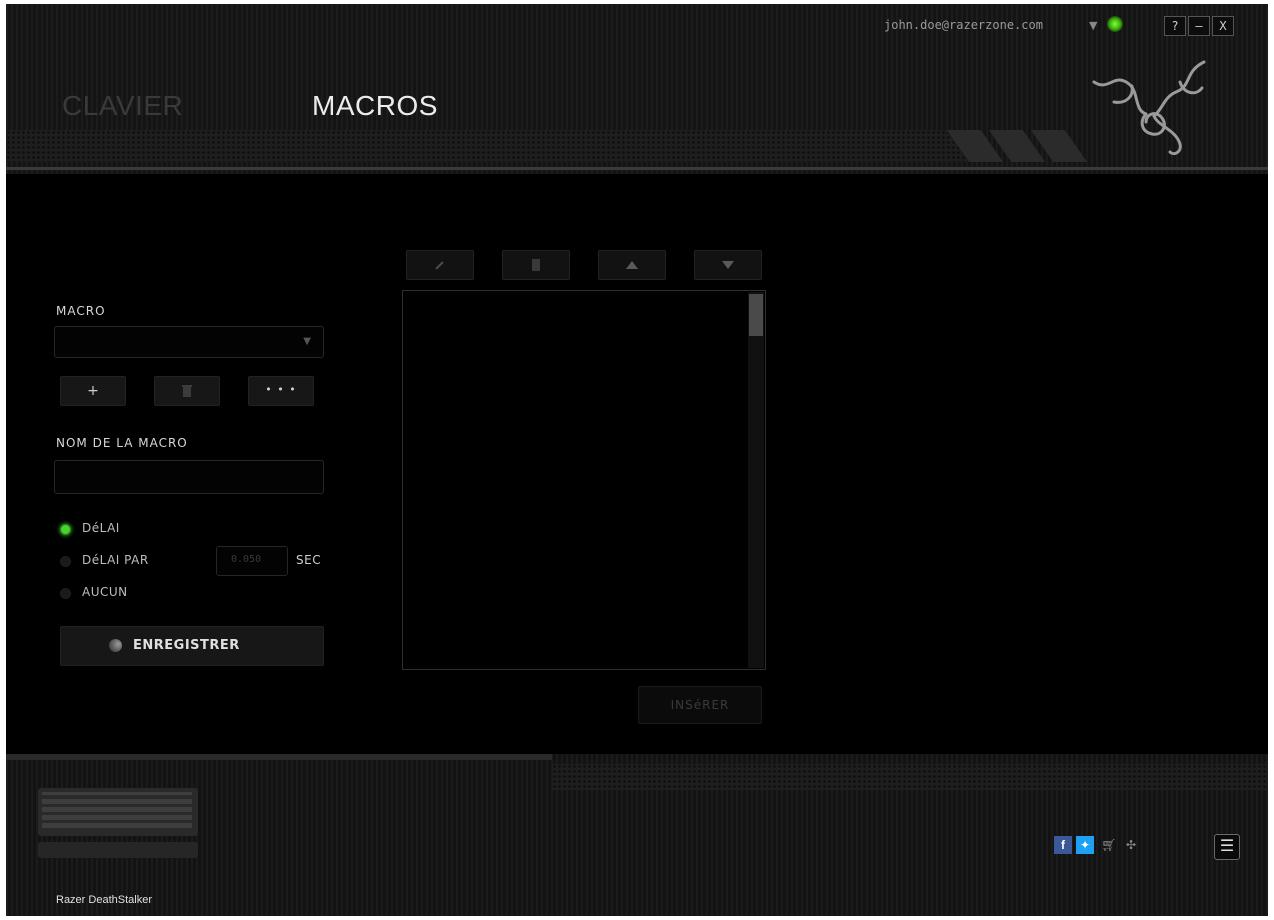  I want to click on macro-select: ▼, so click(189, 342).